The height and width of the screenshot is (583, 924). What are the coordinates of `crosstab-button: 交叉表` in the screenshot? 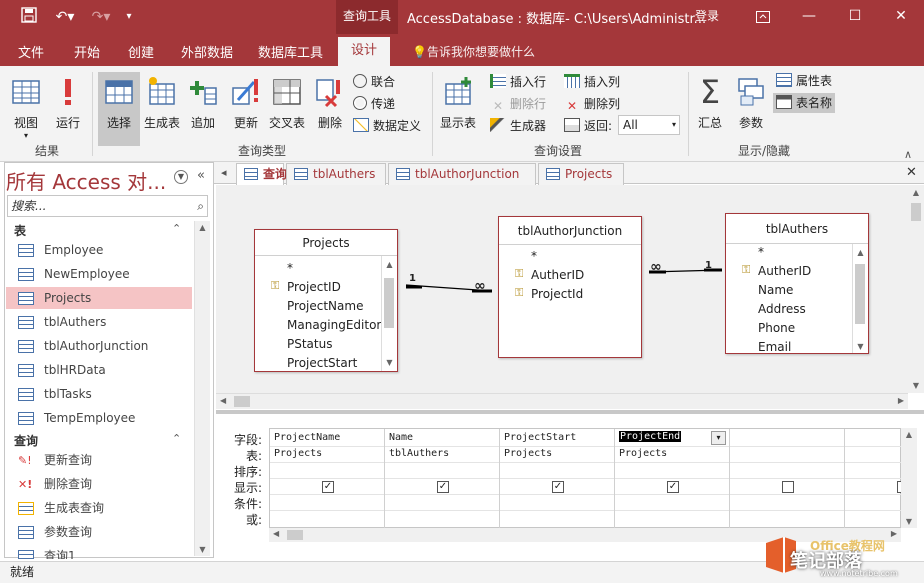 It's located at (287, 109).